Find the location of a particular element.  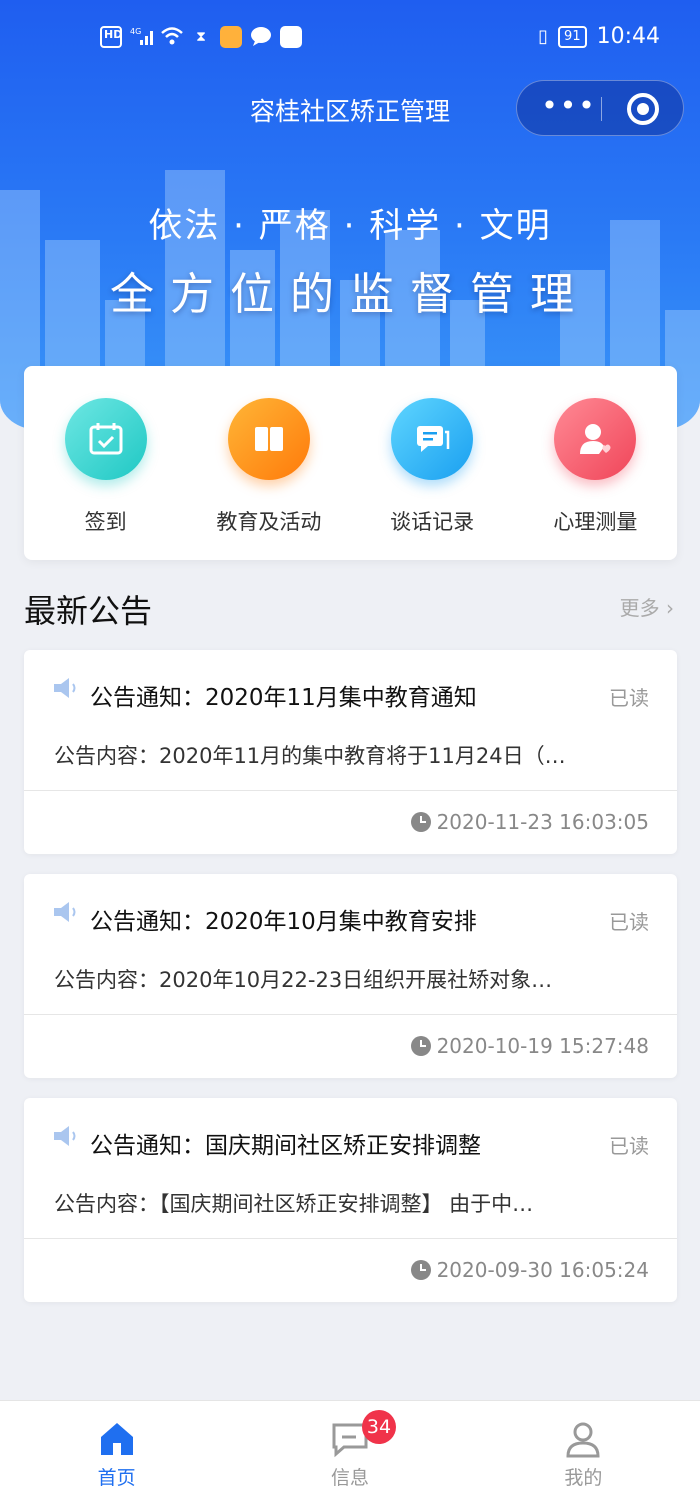

more-dots-icon: ••• is located at coordinates (569, 109).